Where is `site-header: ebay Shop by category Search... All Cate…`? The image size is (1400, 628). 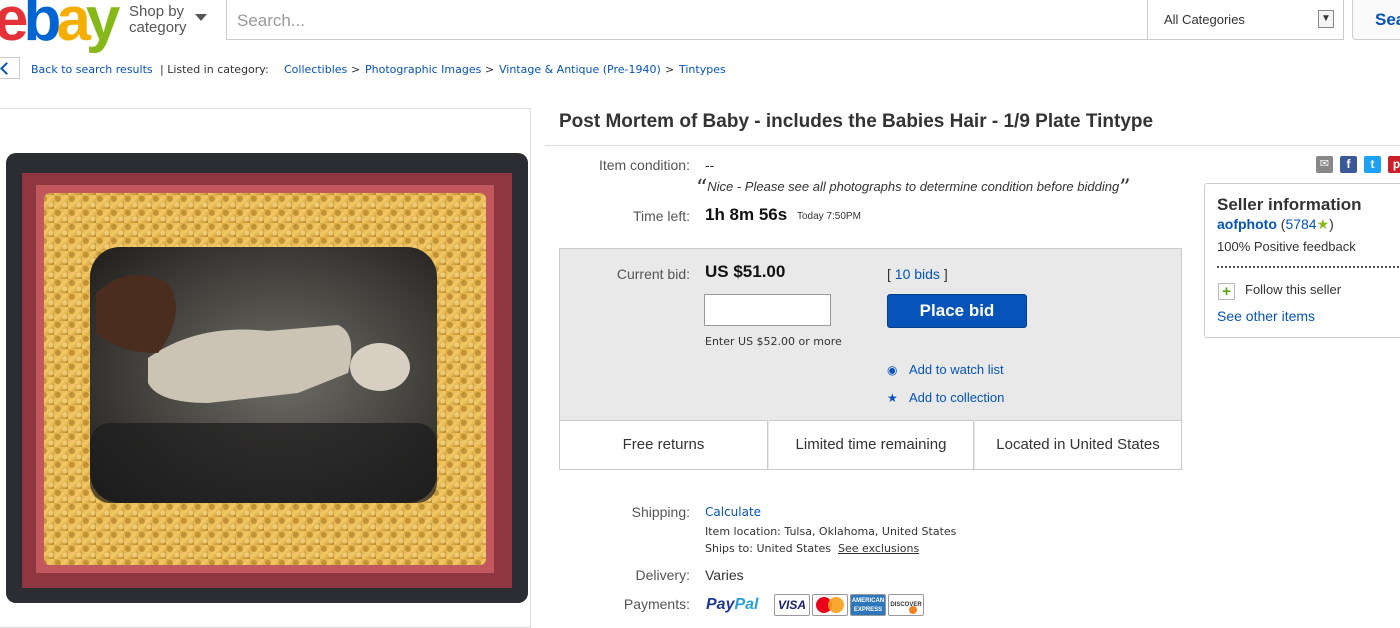 site-header: ebay Shop by category Search... All Cate… is located at coordinates (700, 25).